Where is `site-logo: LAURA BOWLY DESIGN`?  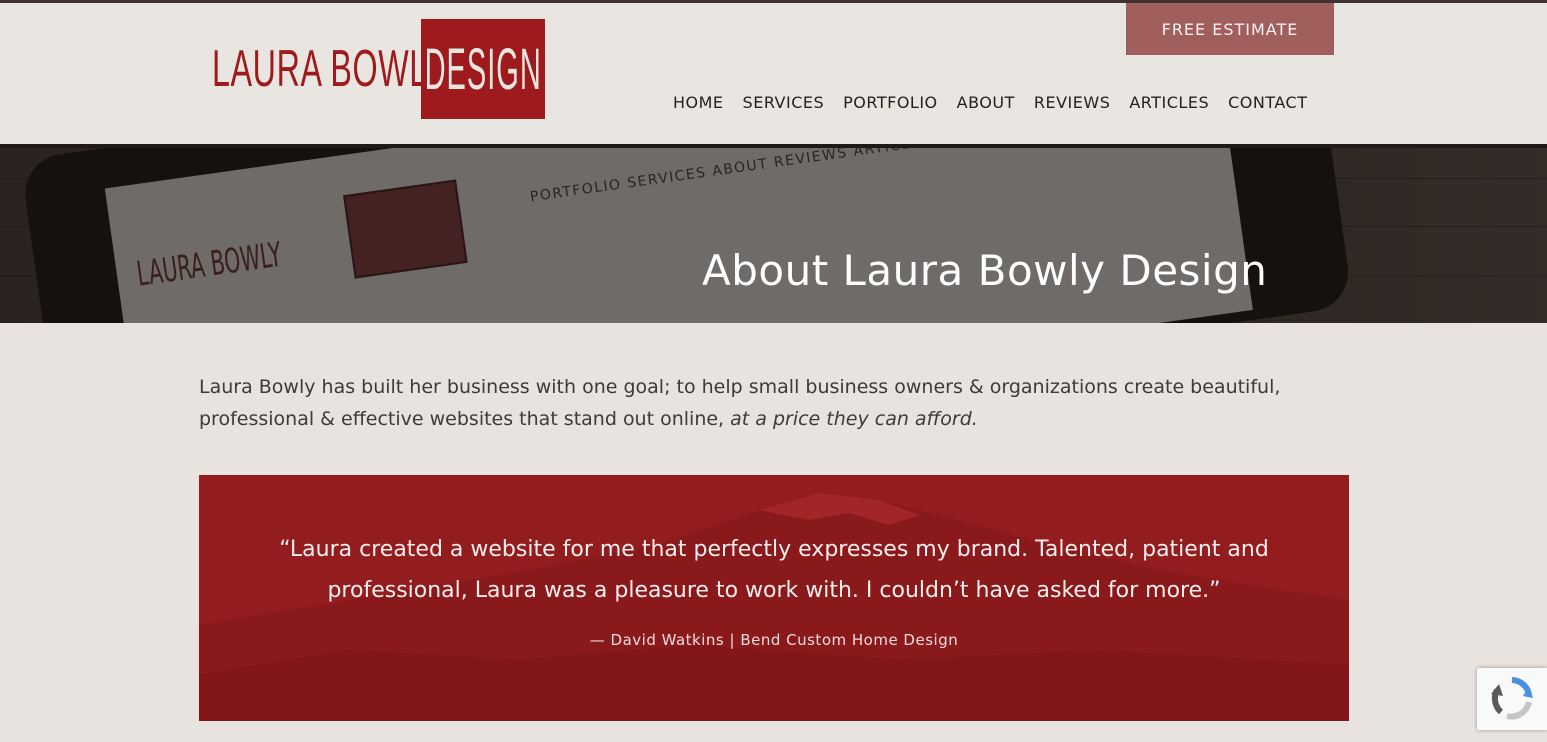 site-logo: LAURA BOWLY DESIGN is located at coordinates (378, 69).